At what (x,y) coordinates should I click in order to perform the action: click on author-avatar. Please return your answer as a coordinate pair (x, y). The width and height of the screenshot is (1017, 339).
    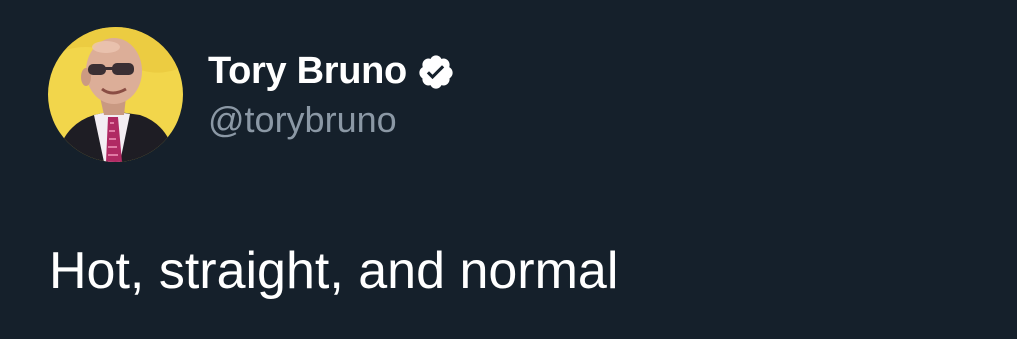
    Looking at the image, I should click on (115, 94).